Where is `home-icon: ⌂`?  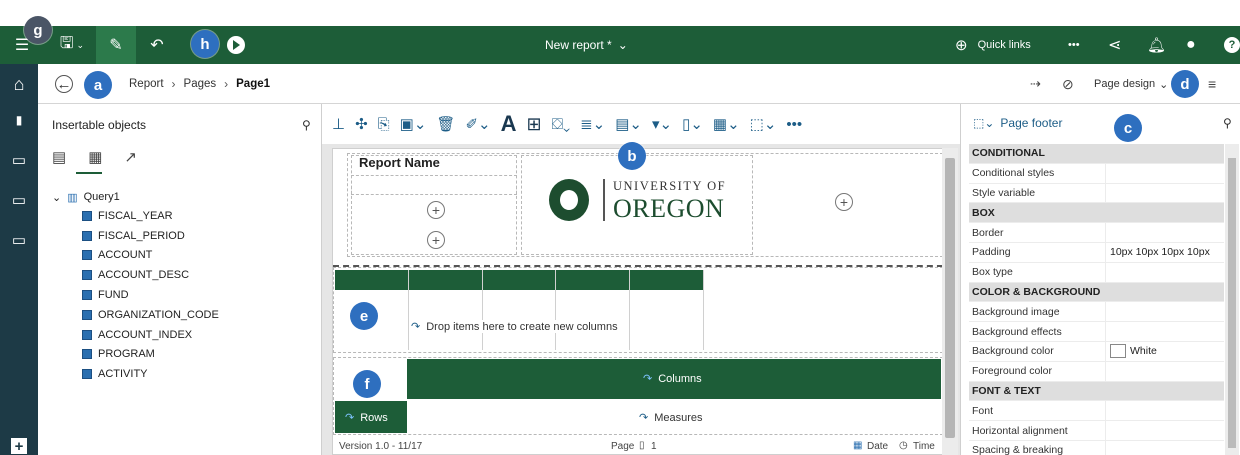 home-icon: ⌂ is located at coordinates (19, 84).